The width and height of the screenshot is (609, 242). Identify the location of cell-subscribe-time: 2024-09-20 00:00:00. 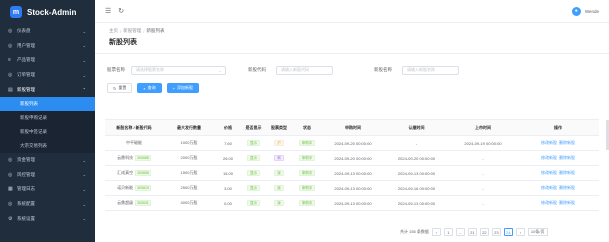
(353, 143).